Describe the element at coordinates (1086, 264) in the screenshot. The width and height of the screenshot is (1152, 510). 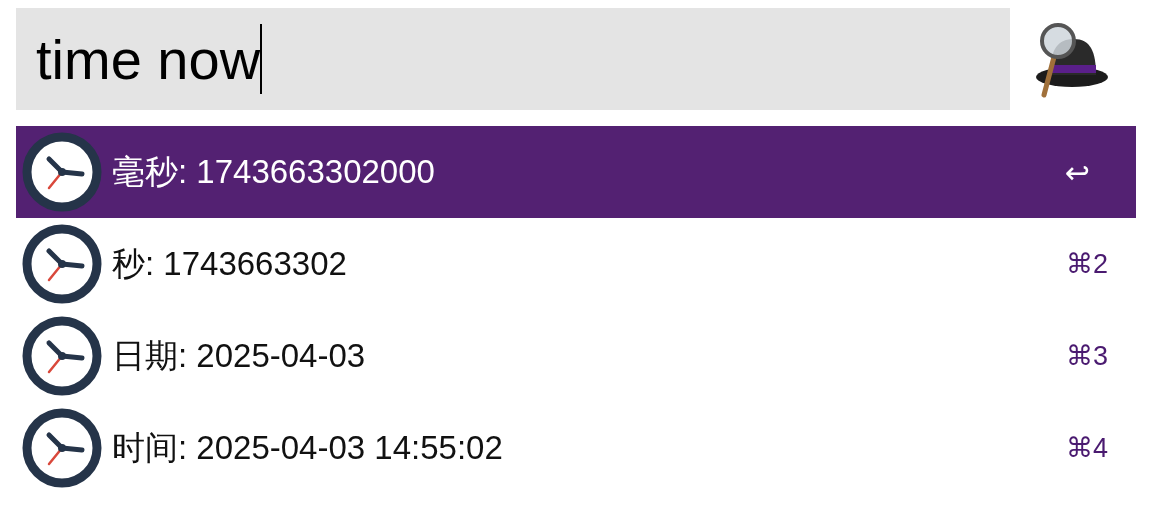
I see `shortcut-hint: ⌘2` at that location.